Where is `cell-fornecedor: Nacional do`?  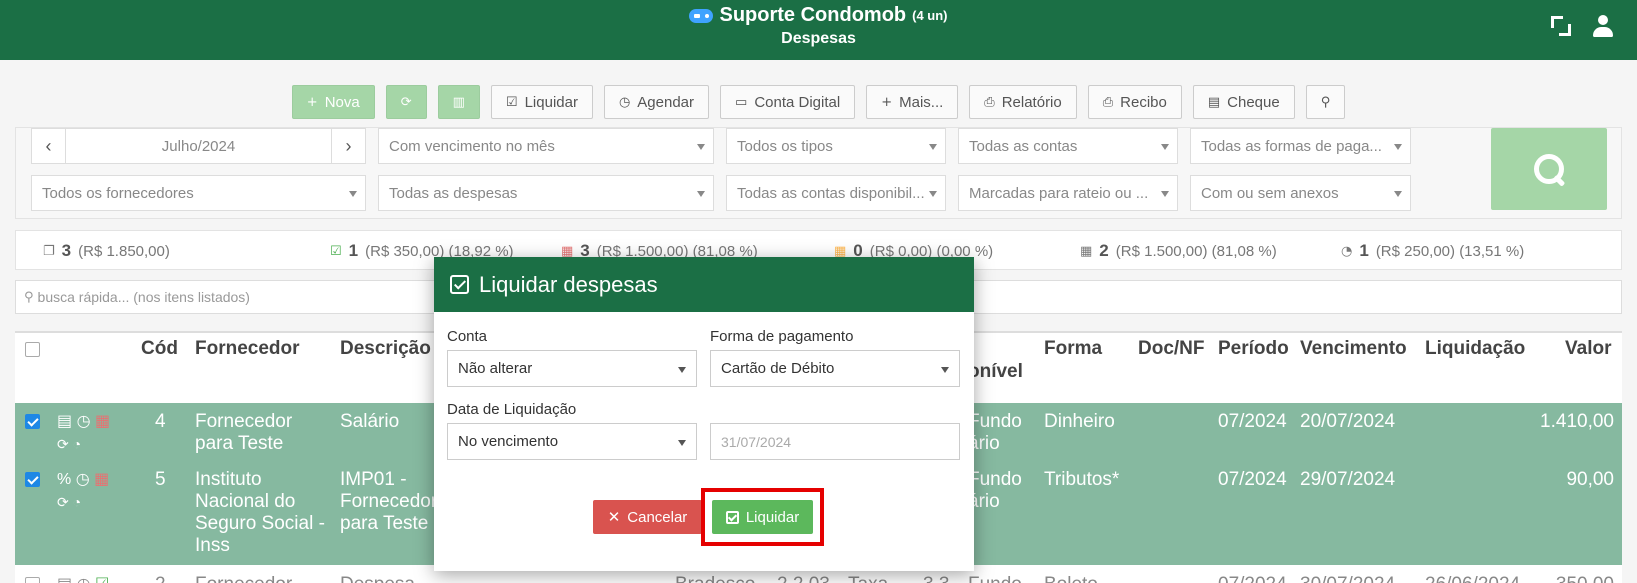
cell-fornecedor: Nacional do is located at coordinates (245, 501).